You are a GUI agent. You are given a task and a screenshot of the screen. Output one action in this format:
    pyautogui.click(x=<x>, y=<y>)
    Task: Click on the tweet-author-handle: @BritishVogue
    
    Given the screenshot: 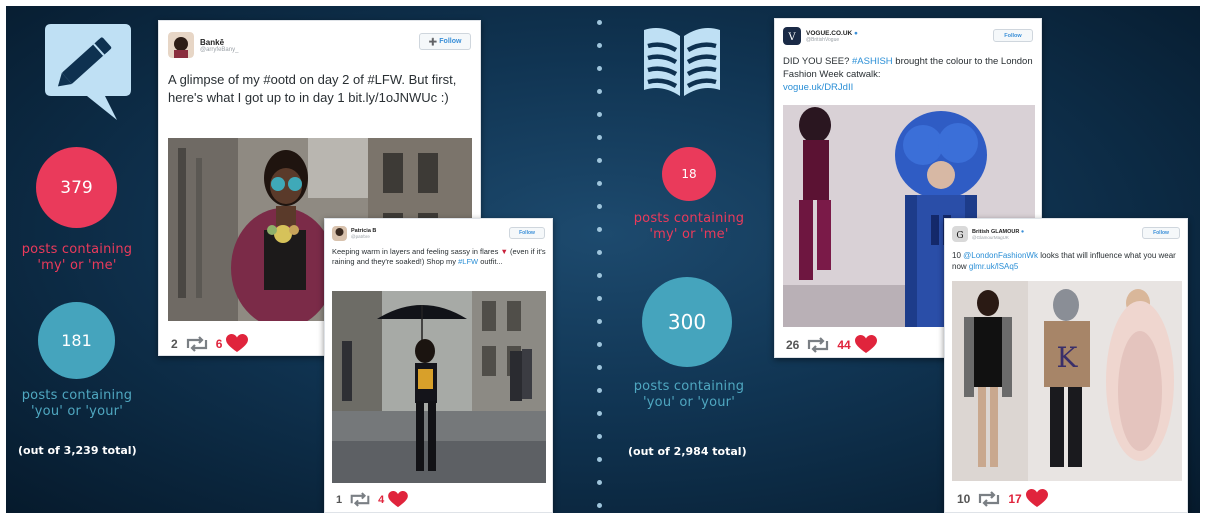 What is the action you would take?
    pyautogui.click(x=823, y=39)
    